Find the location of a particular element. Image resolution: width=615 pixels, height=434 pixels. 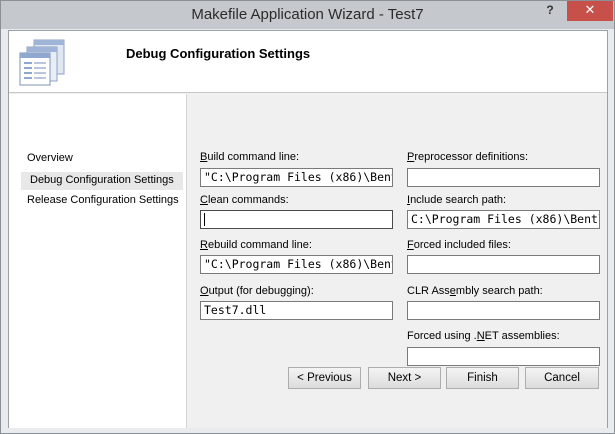

nav-item-debug-settings: Debug Configuration Settings is located at coordinates (102, 180).